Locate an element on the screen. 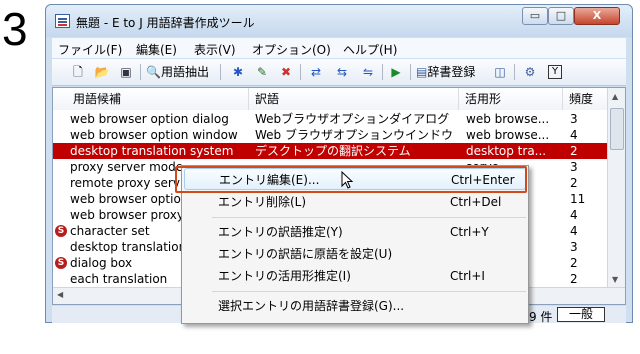 The image size is (640, 354). column-header-frequency: 頻度 is located at coordinates (585, 99).